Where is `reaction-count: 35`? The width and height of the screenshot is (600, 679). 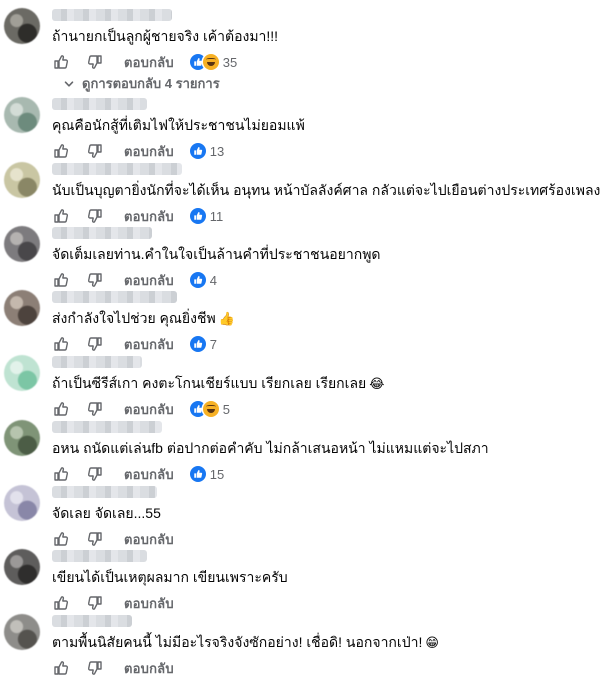
reaction-count: 35 is located at coordinates (230, 62).